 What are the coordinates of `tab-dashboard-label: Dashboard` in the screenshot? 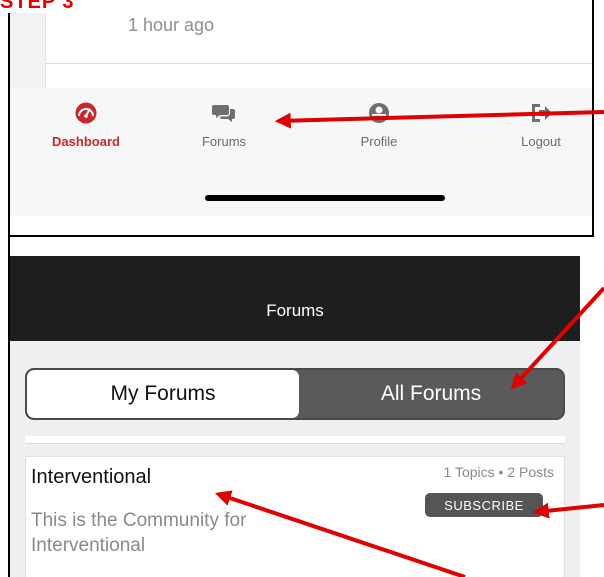 It's located at (86, 141).